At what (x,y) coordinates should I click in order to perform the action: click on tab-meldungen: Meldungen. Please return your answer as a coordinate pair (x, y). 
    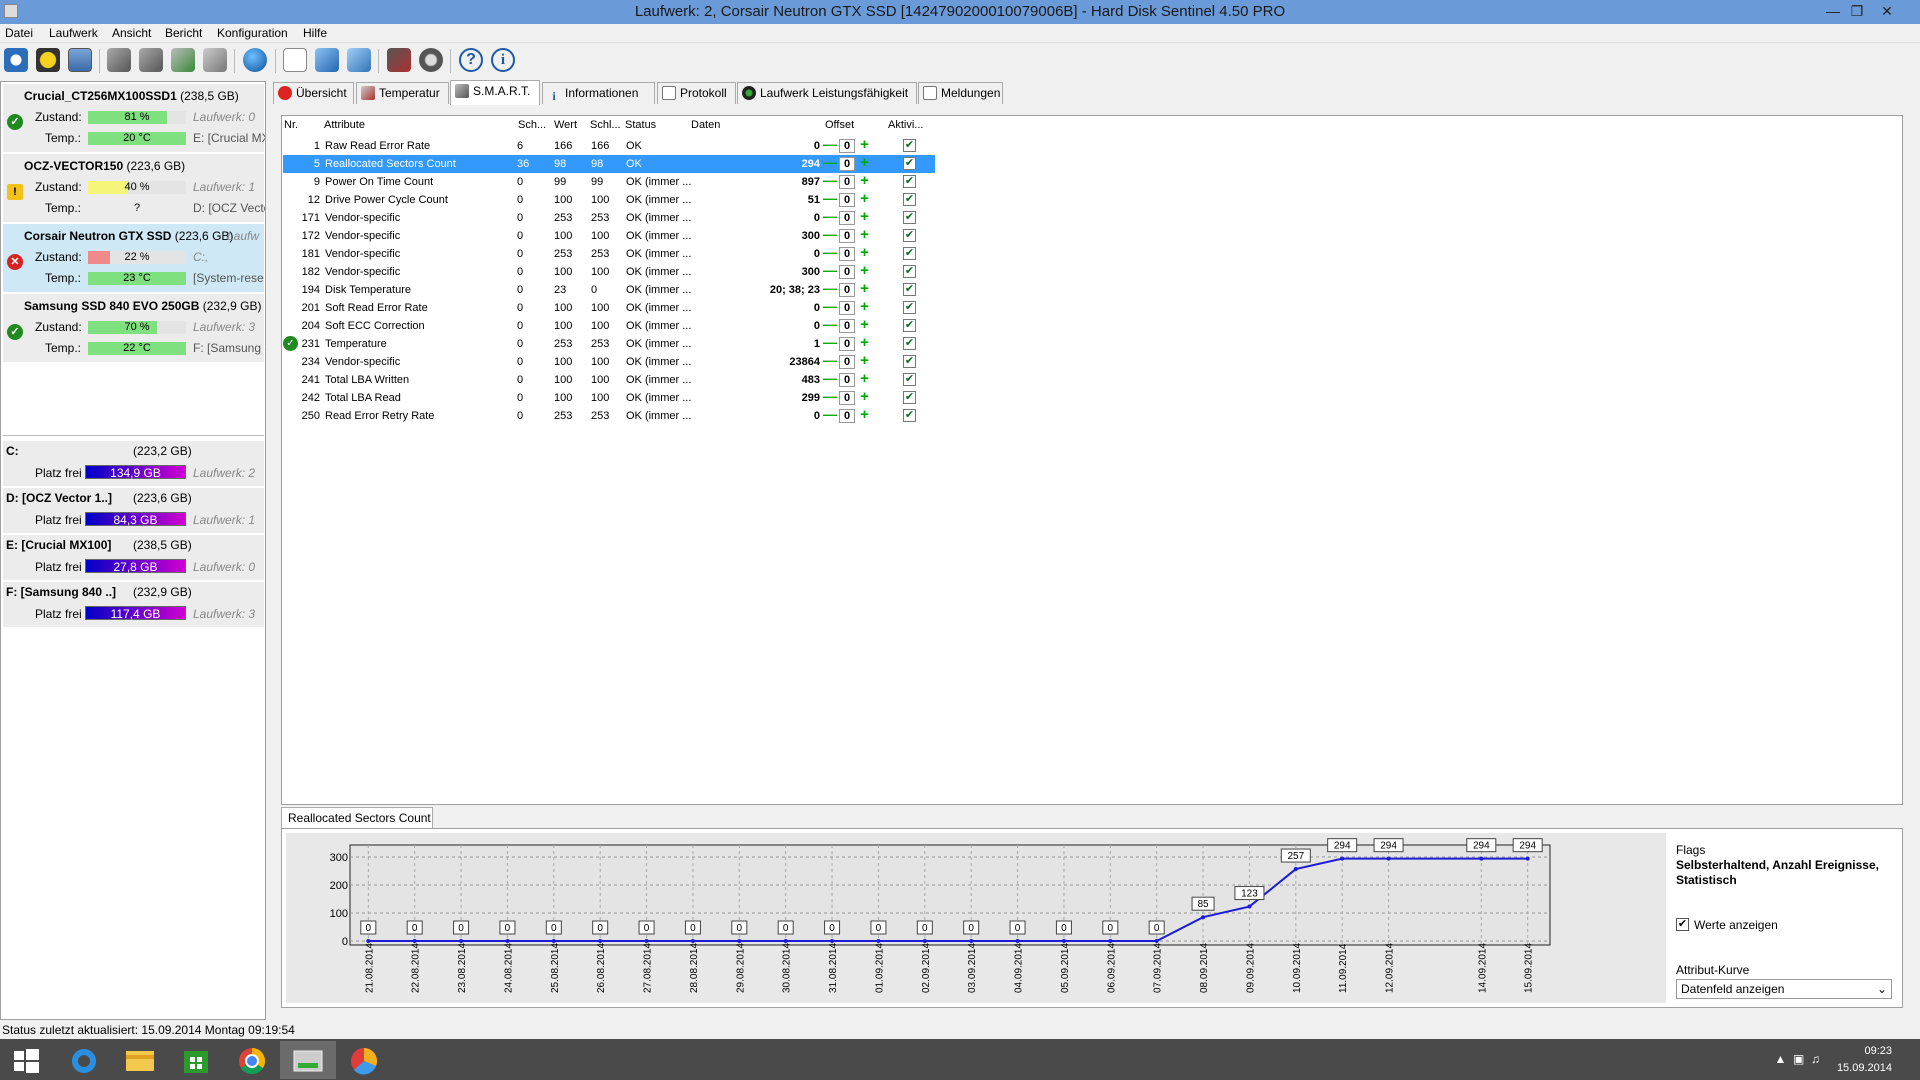
    Looking at the image, I should click on (960, 93).